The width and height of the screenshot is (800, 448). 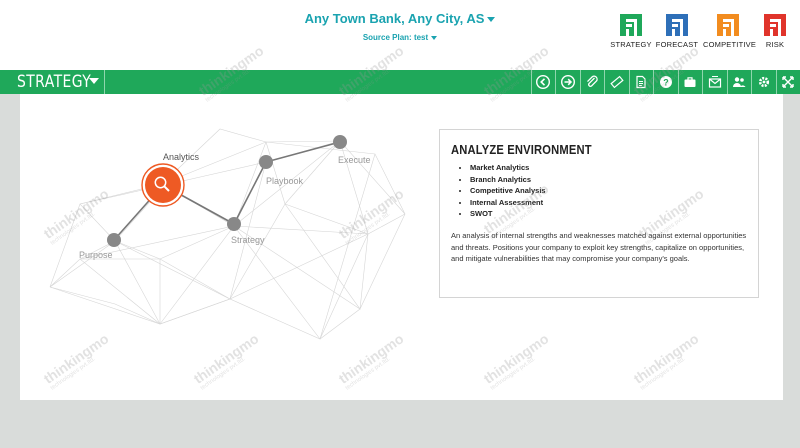 What do you see at coordinates (163, 185) in the screenshot?
I see `analytics-node` at bounding box center [163, 185].